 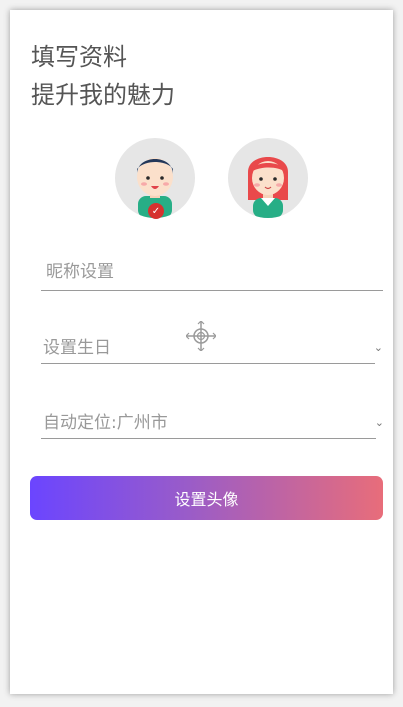 What do you see at coordinates (103, 76) in the screenshot?
I see `page-title: 填写资料 提升我的魅力` at bounding box center [103, 76].